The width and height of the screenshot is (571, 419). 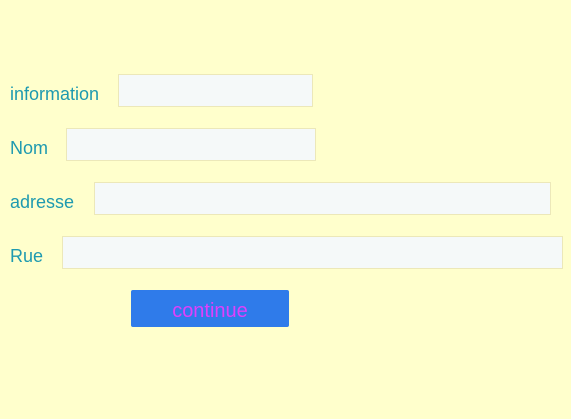 I want to click on rue-label: Rue, so click(x=27, y=256).